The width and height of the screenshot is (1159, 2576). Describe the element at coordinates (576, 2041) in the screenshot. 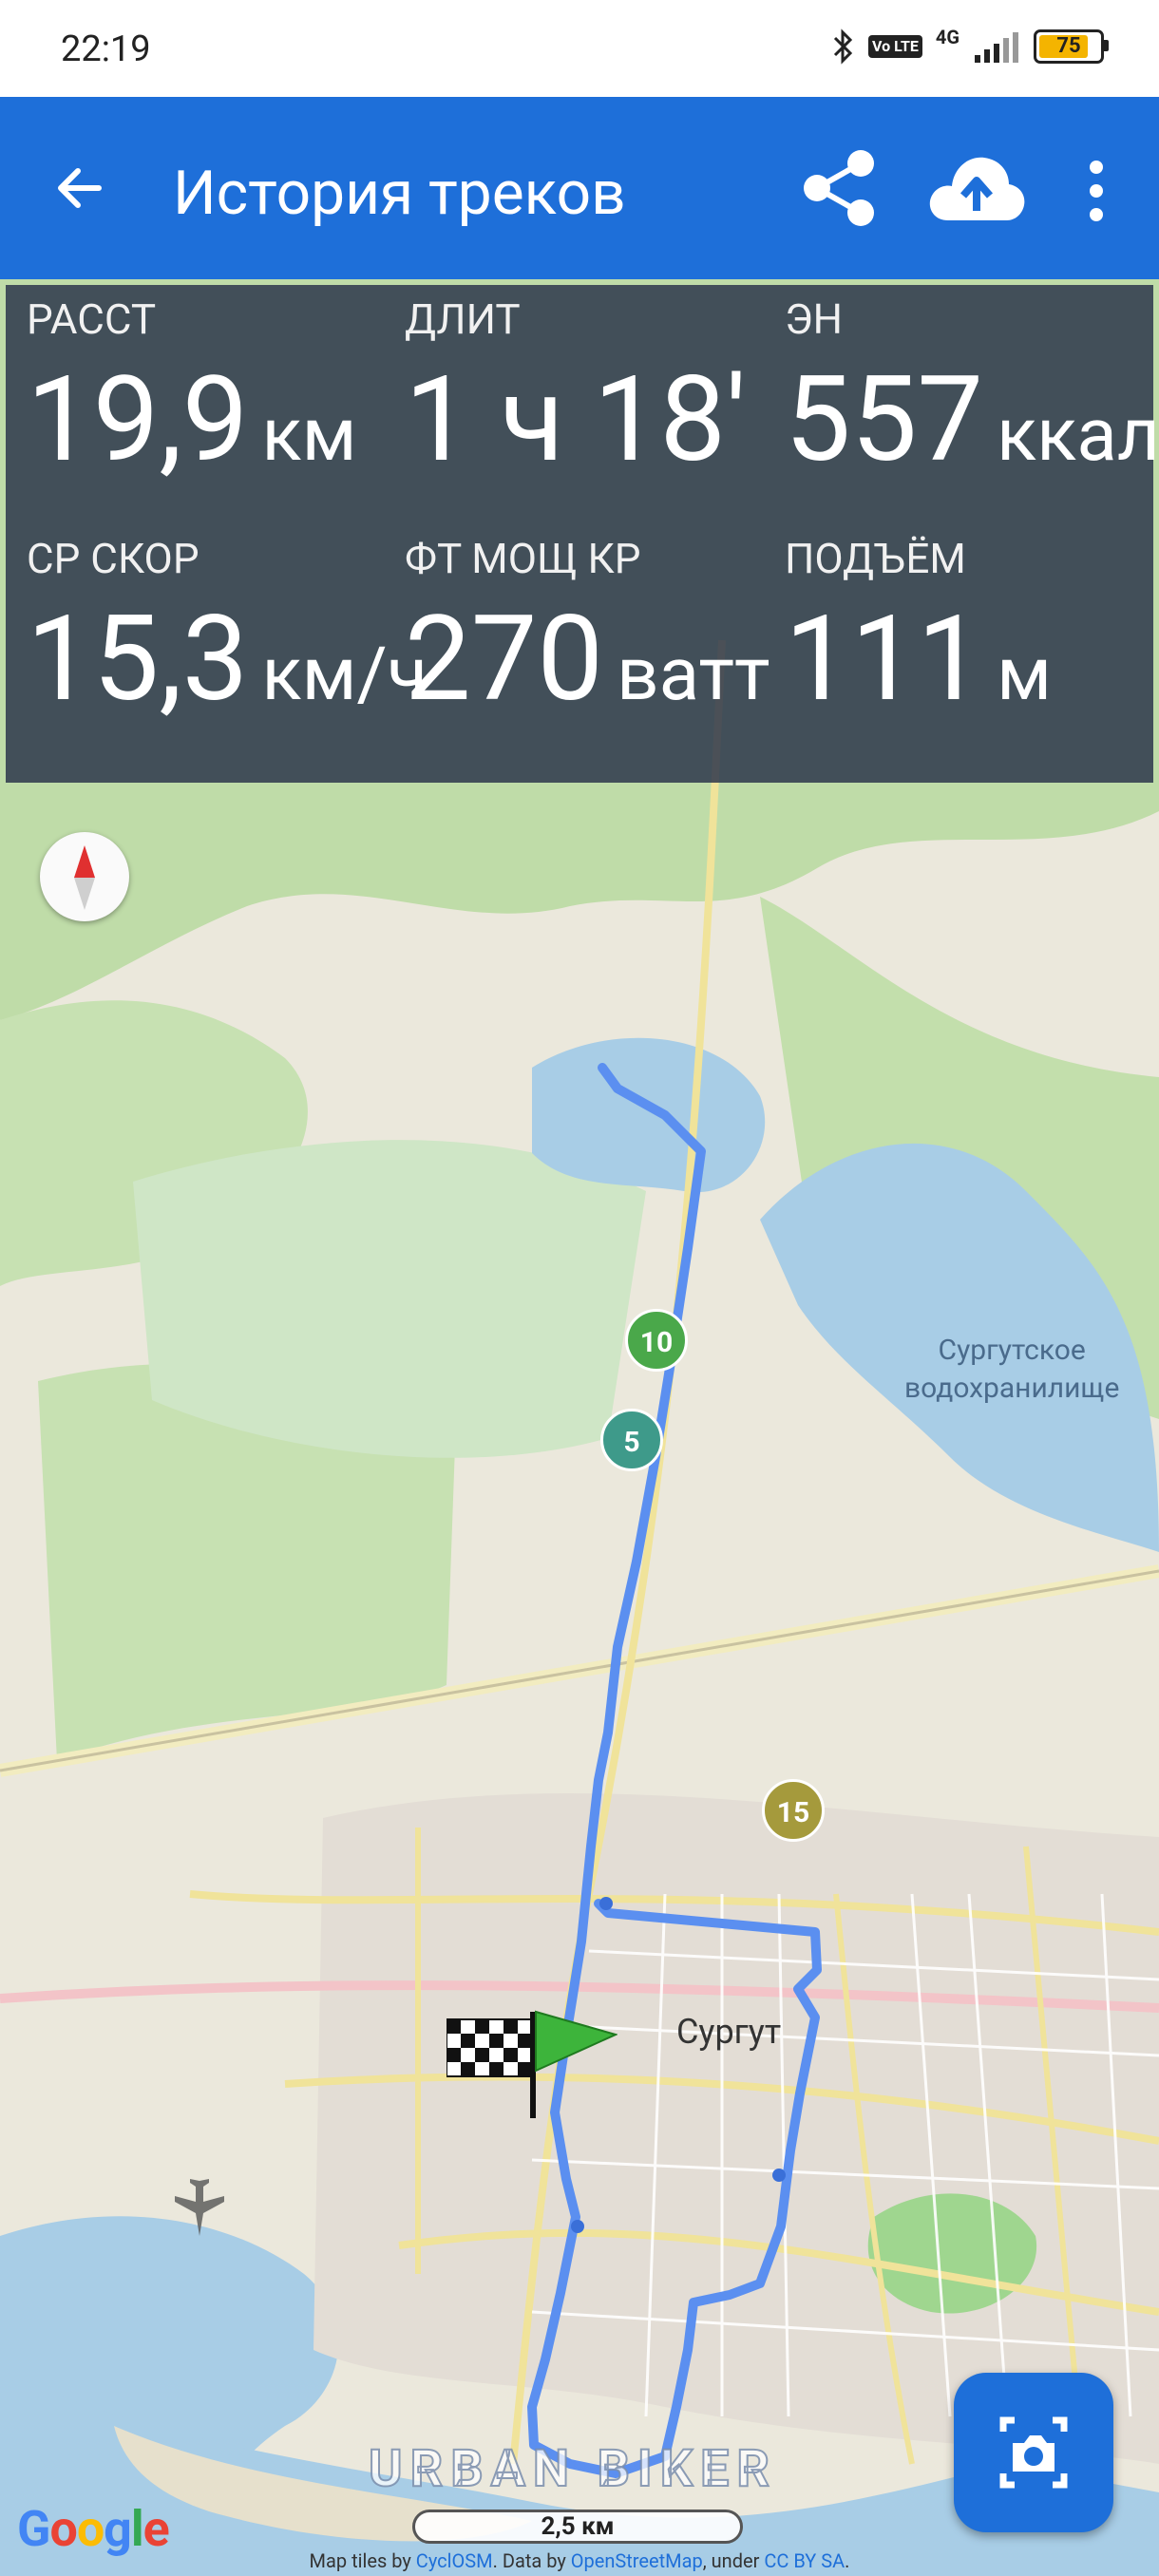

I see `start-flag-icon` at that location.